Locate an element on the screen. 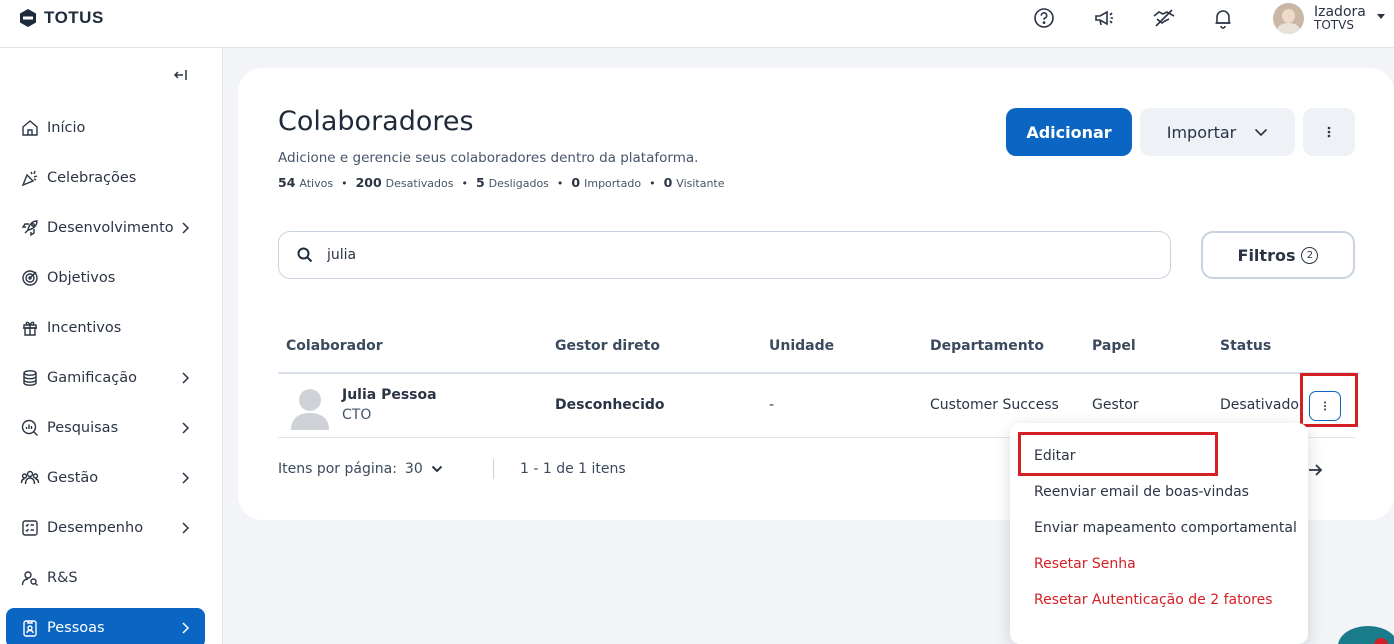 This screenshot has width=1394, height=644. search-bar is located at coordinates (724, 255).